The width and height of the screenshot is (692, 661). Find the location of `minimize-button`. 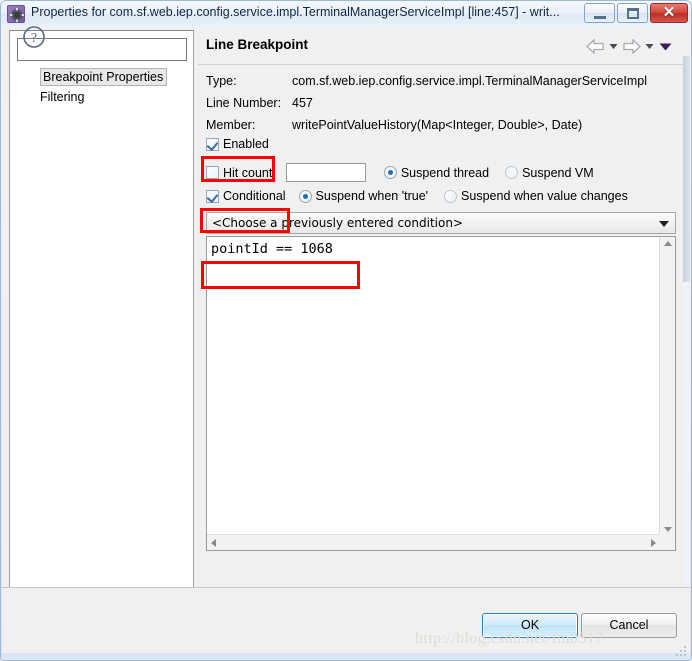

minimize-button is located at coordinates (599, 13).